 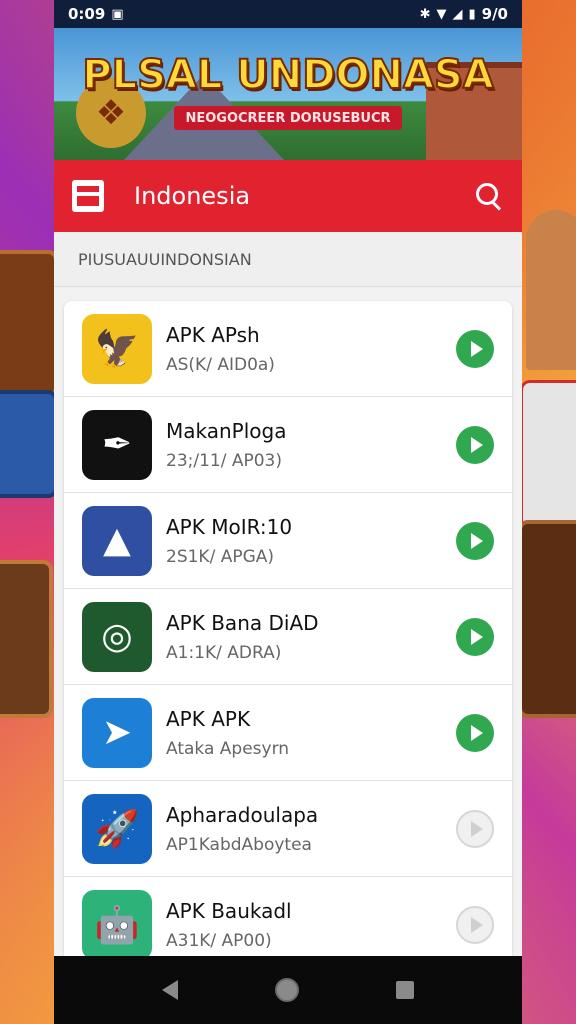 What do you see at coordinates (192, 196) in the screenshot?
I see `app-bar-title: Indonesia` at bounding box center [192, 196].